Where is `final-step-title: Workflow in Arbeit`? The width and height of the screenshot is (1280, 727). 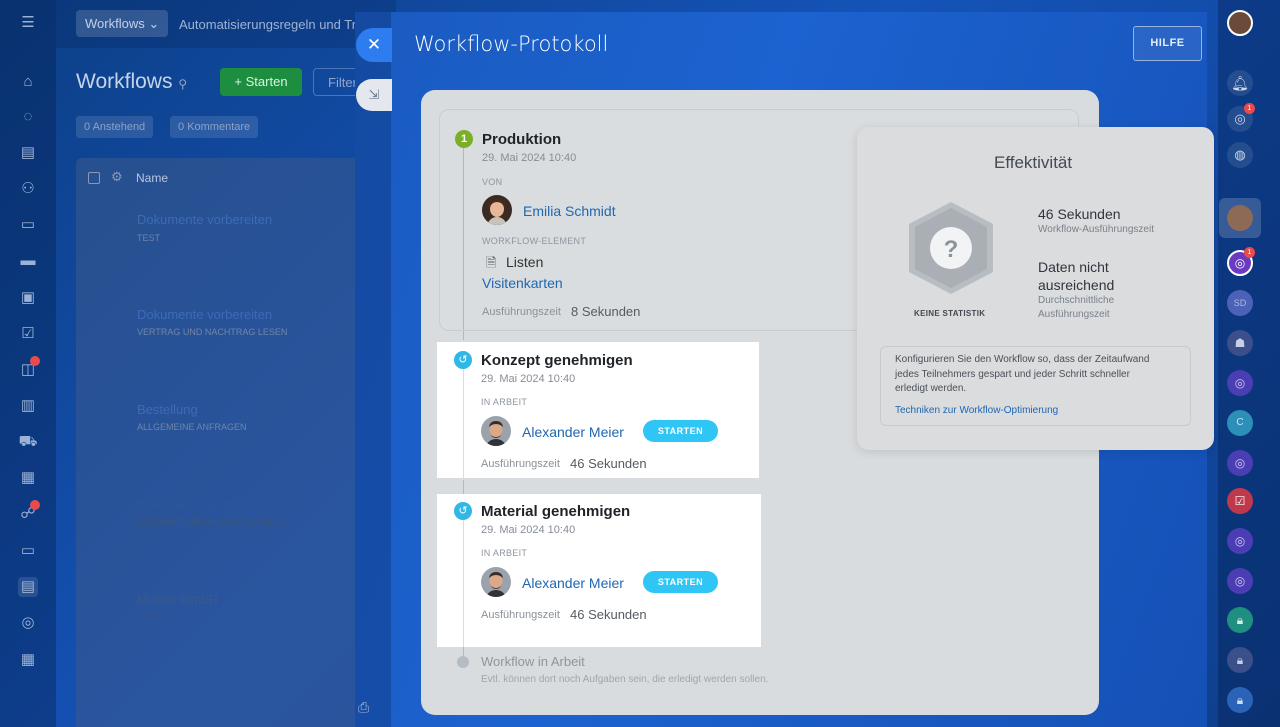 final-step-title: Workflow in Arbeit is located at coordinates (533, 661).